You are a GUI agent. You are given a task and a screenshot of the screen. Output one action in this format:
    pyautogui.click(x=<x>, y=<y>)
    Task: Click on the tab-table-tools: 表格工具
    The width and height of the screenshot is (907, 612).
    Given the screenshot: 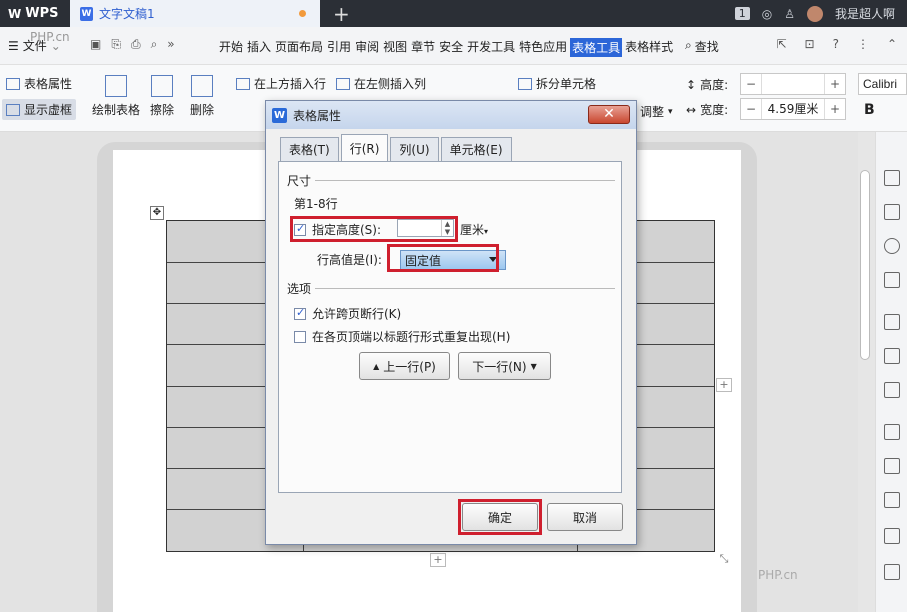 What is the action you would take?
    pyautogui.click(x=596, y=47)
    